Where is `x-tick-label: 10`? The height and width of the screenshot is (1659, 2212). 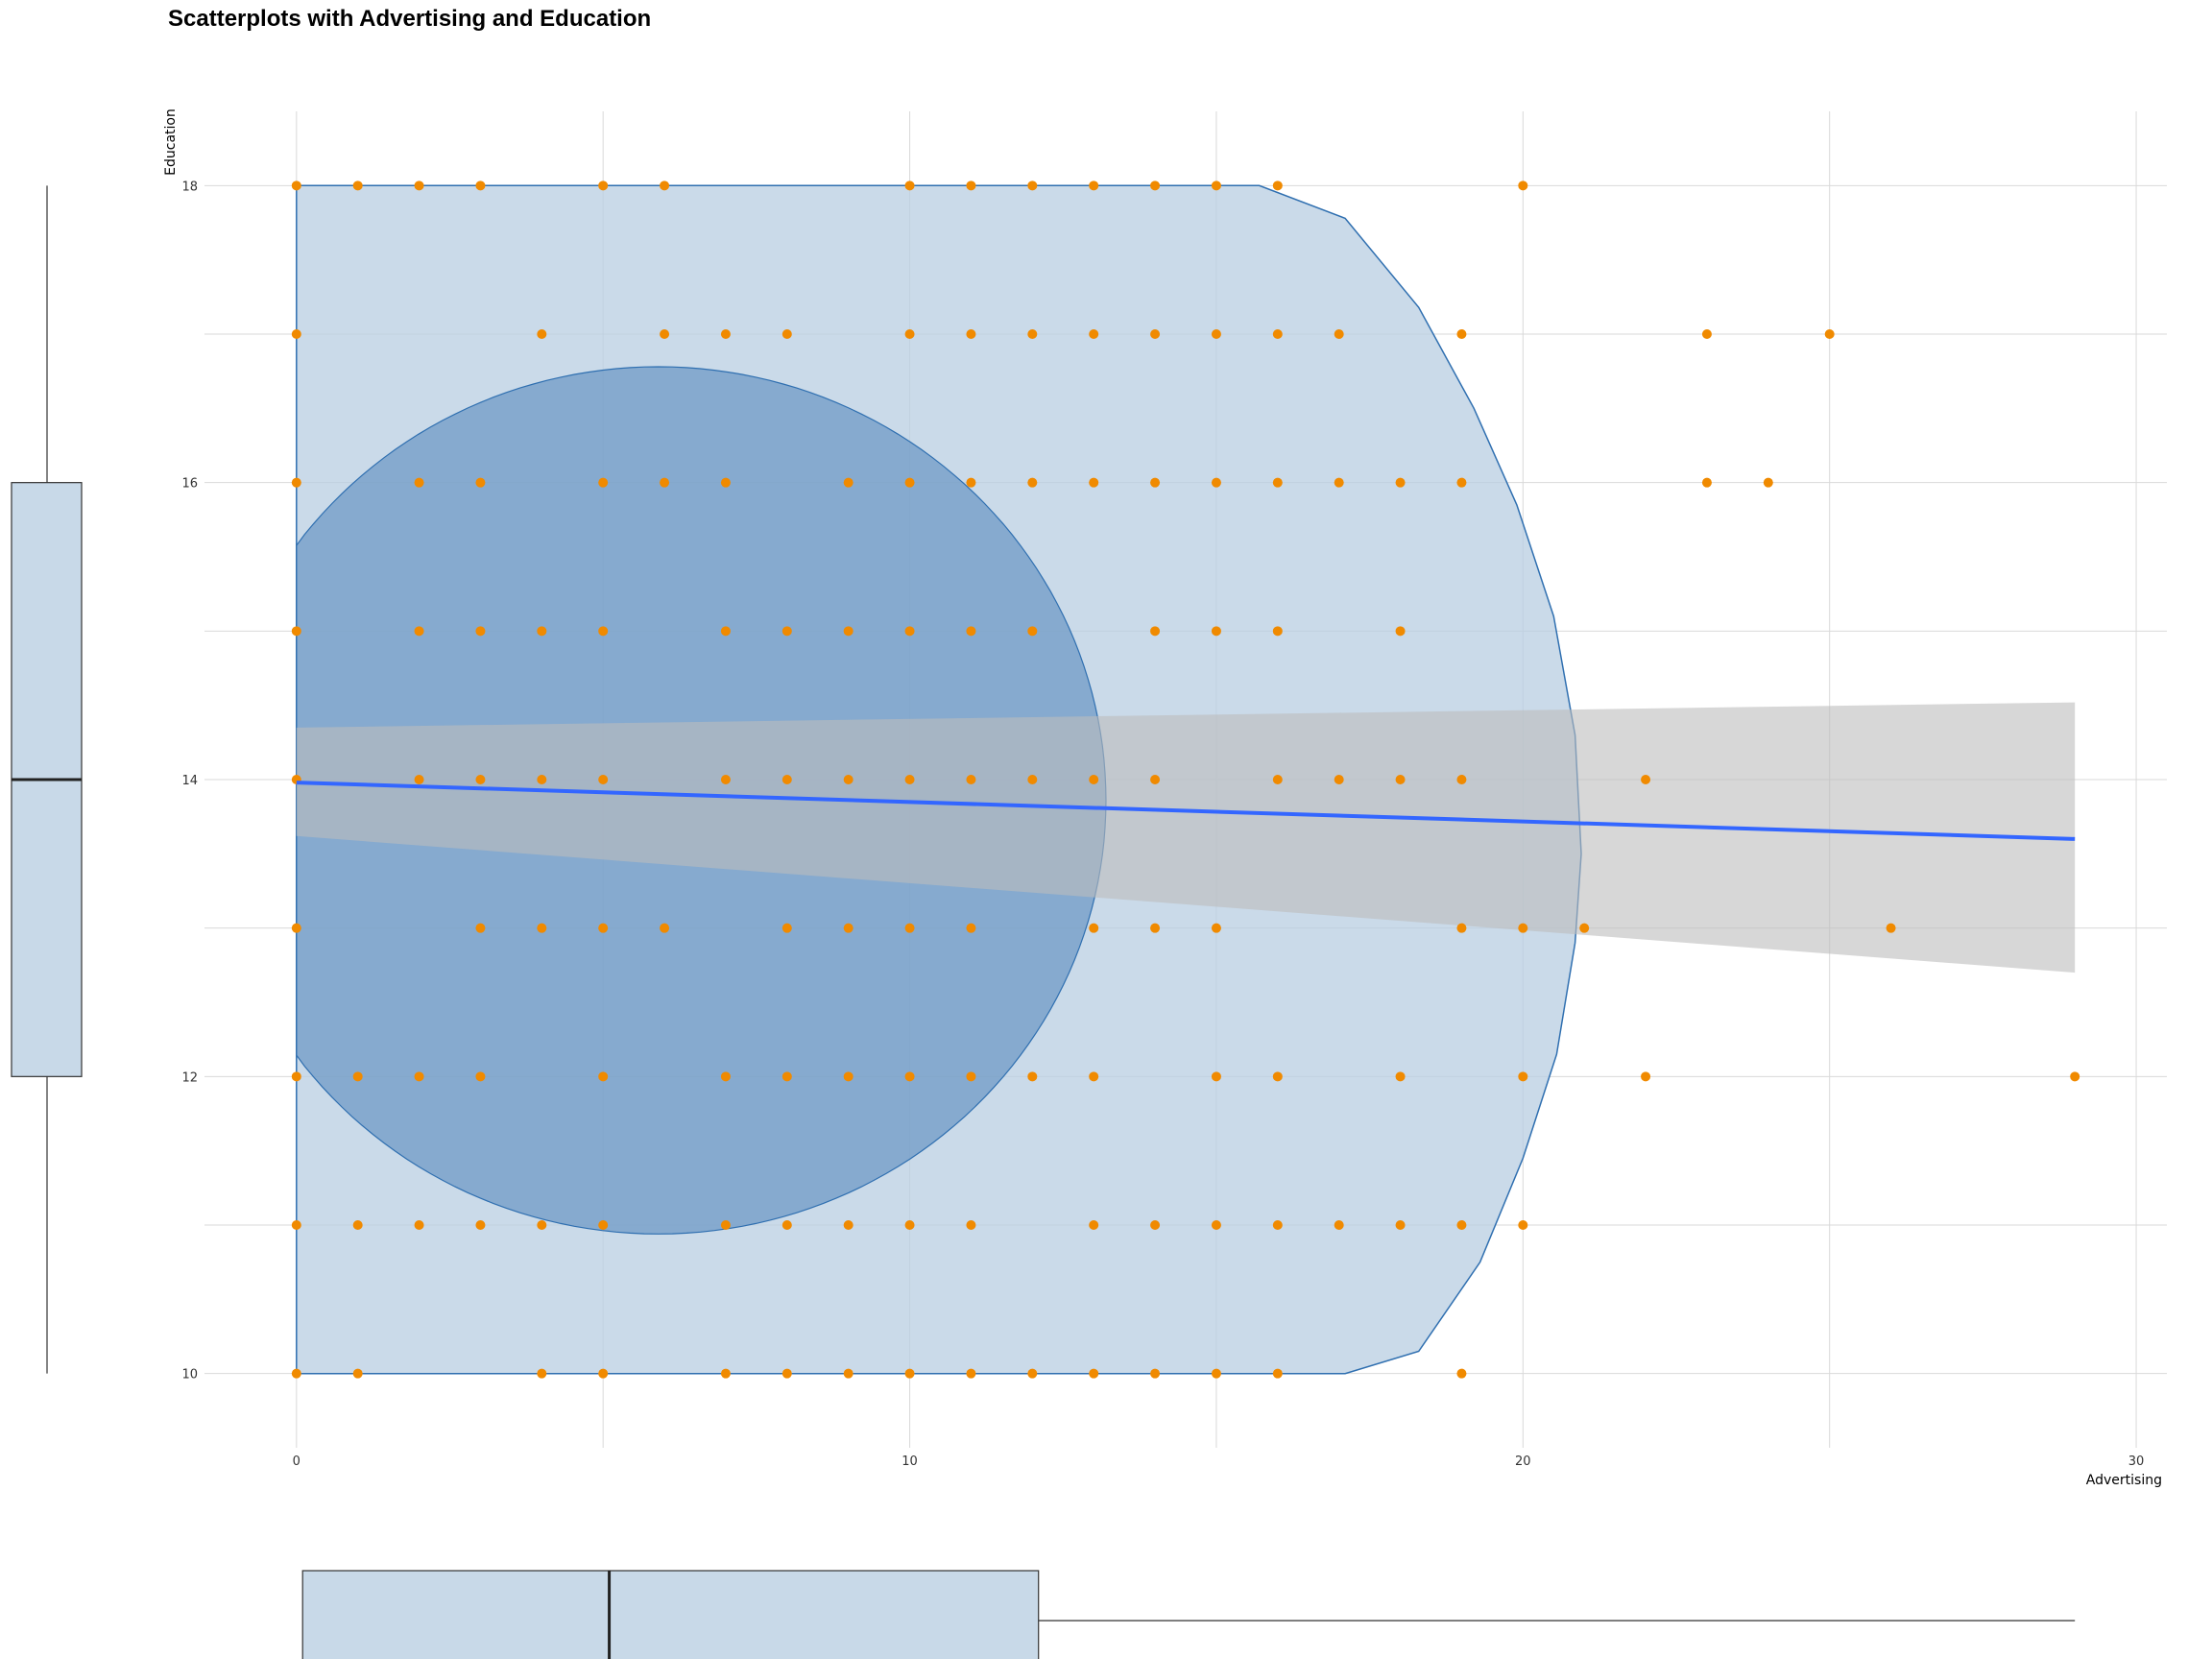 x-tick-label: 10 is located at coordinates (910, 1462).